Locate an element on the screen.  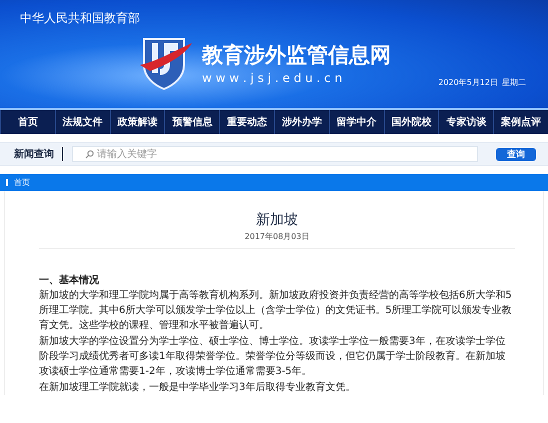
search-field: 请输入关键字 is located at coordinates (275, 154).